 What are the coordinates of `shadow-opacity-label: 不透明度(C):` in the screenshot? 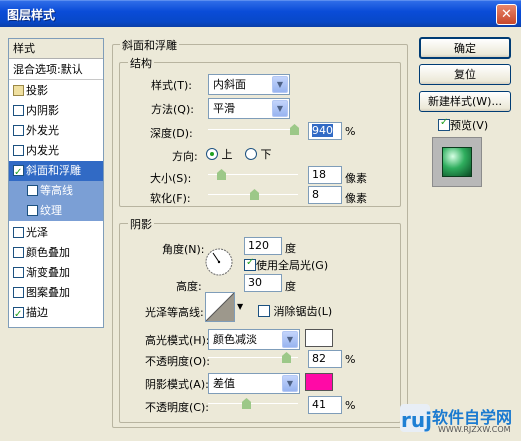 It's located at (177, 407).